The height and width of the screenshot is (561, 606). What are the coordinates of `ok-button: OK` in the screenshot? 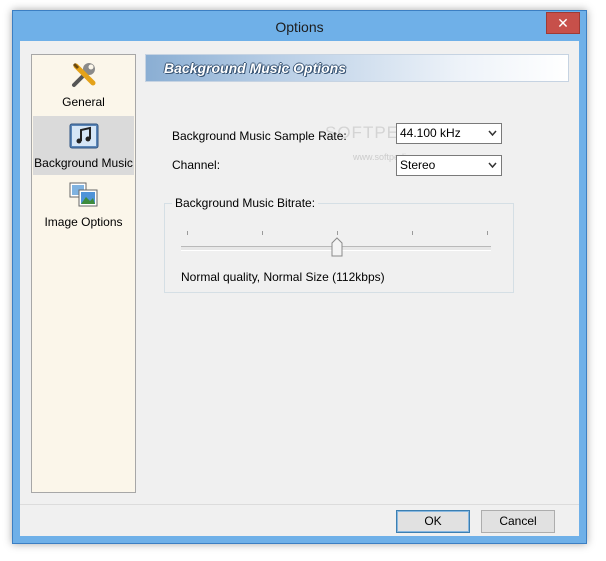 It's located at (433, 521).